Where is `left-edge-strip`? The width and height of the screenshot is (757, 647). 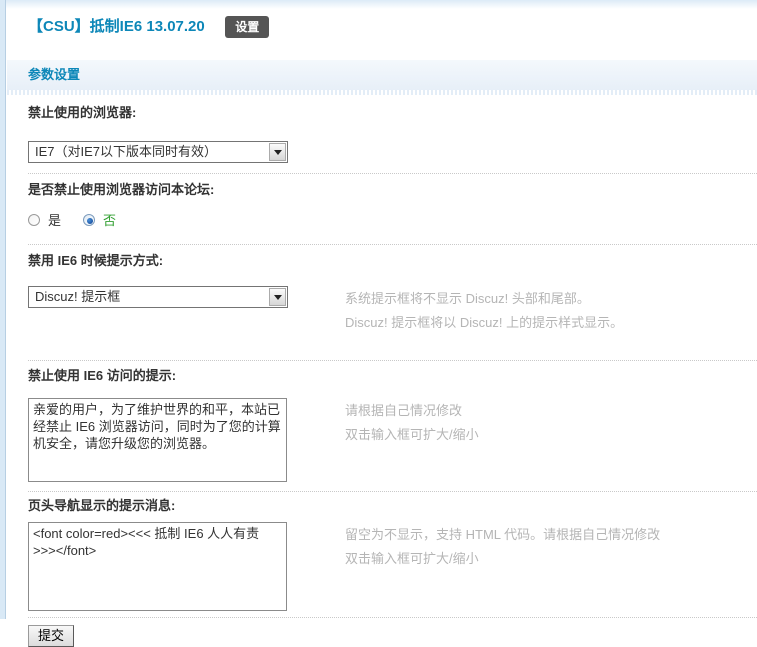
left-edge-strip is located at coordinates (3, 309).